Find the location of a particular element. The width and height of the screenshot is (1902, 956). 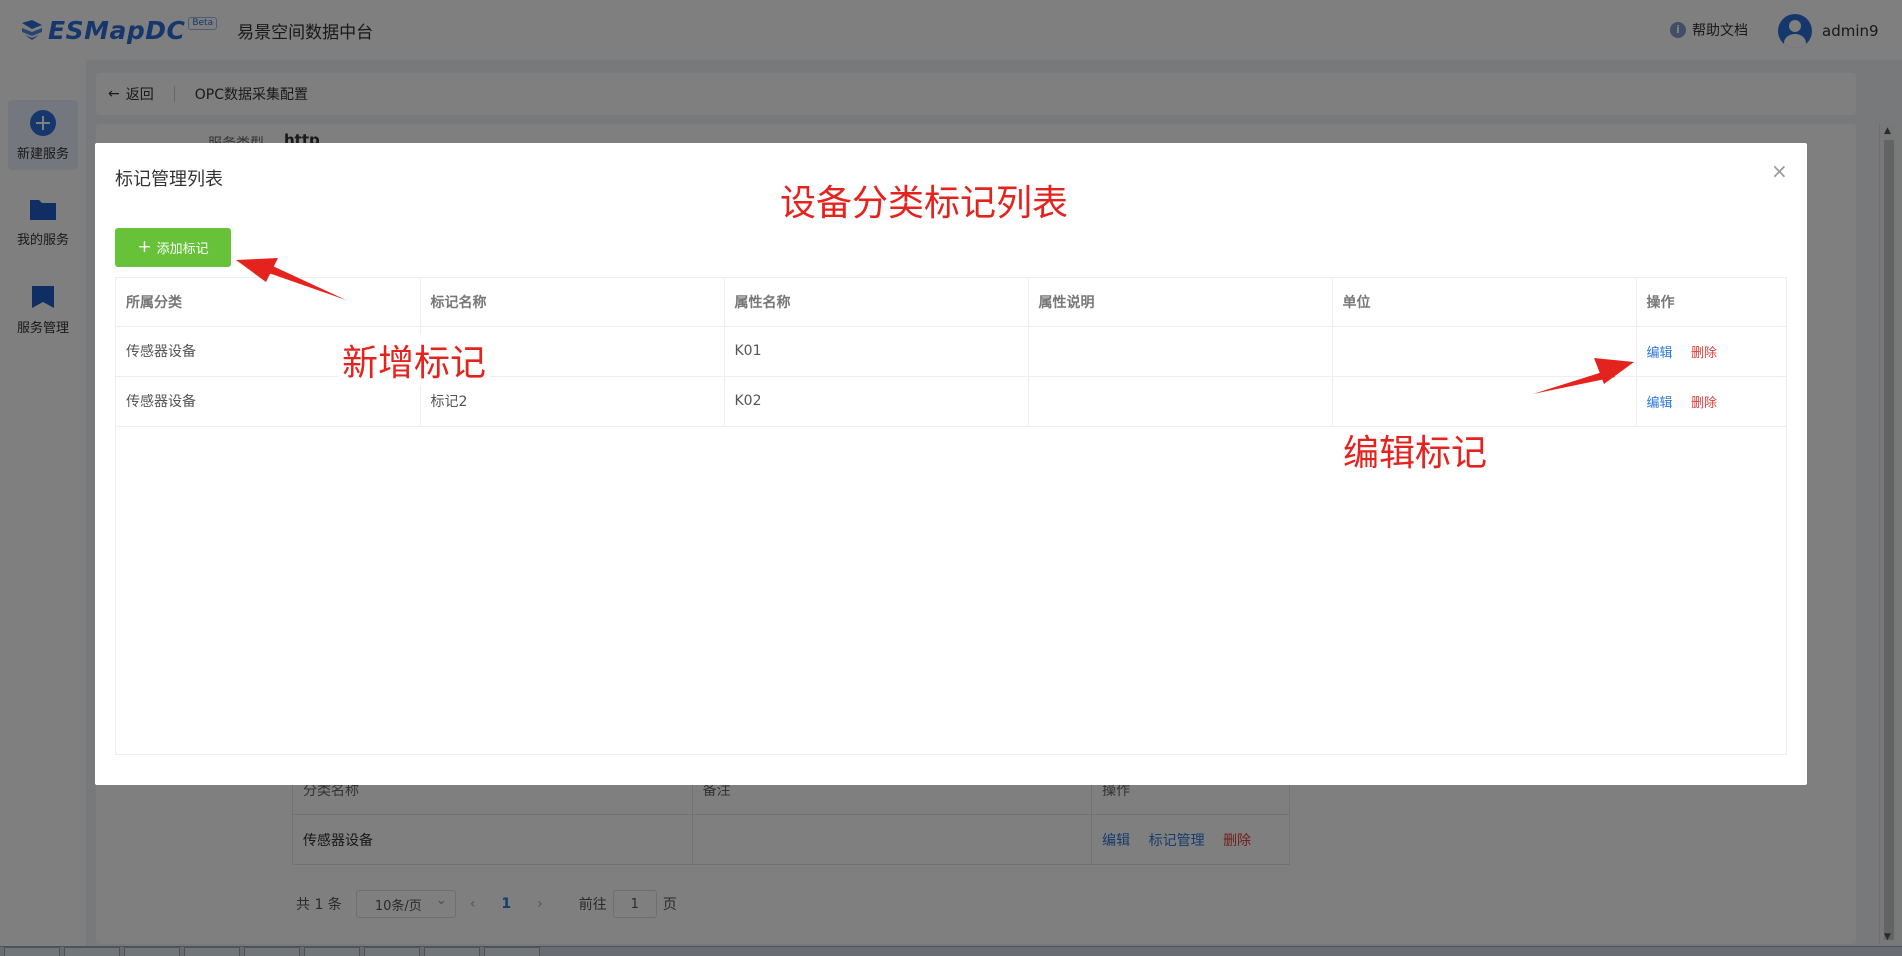

close-icon: × is located at coordinates (1779, 171).